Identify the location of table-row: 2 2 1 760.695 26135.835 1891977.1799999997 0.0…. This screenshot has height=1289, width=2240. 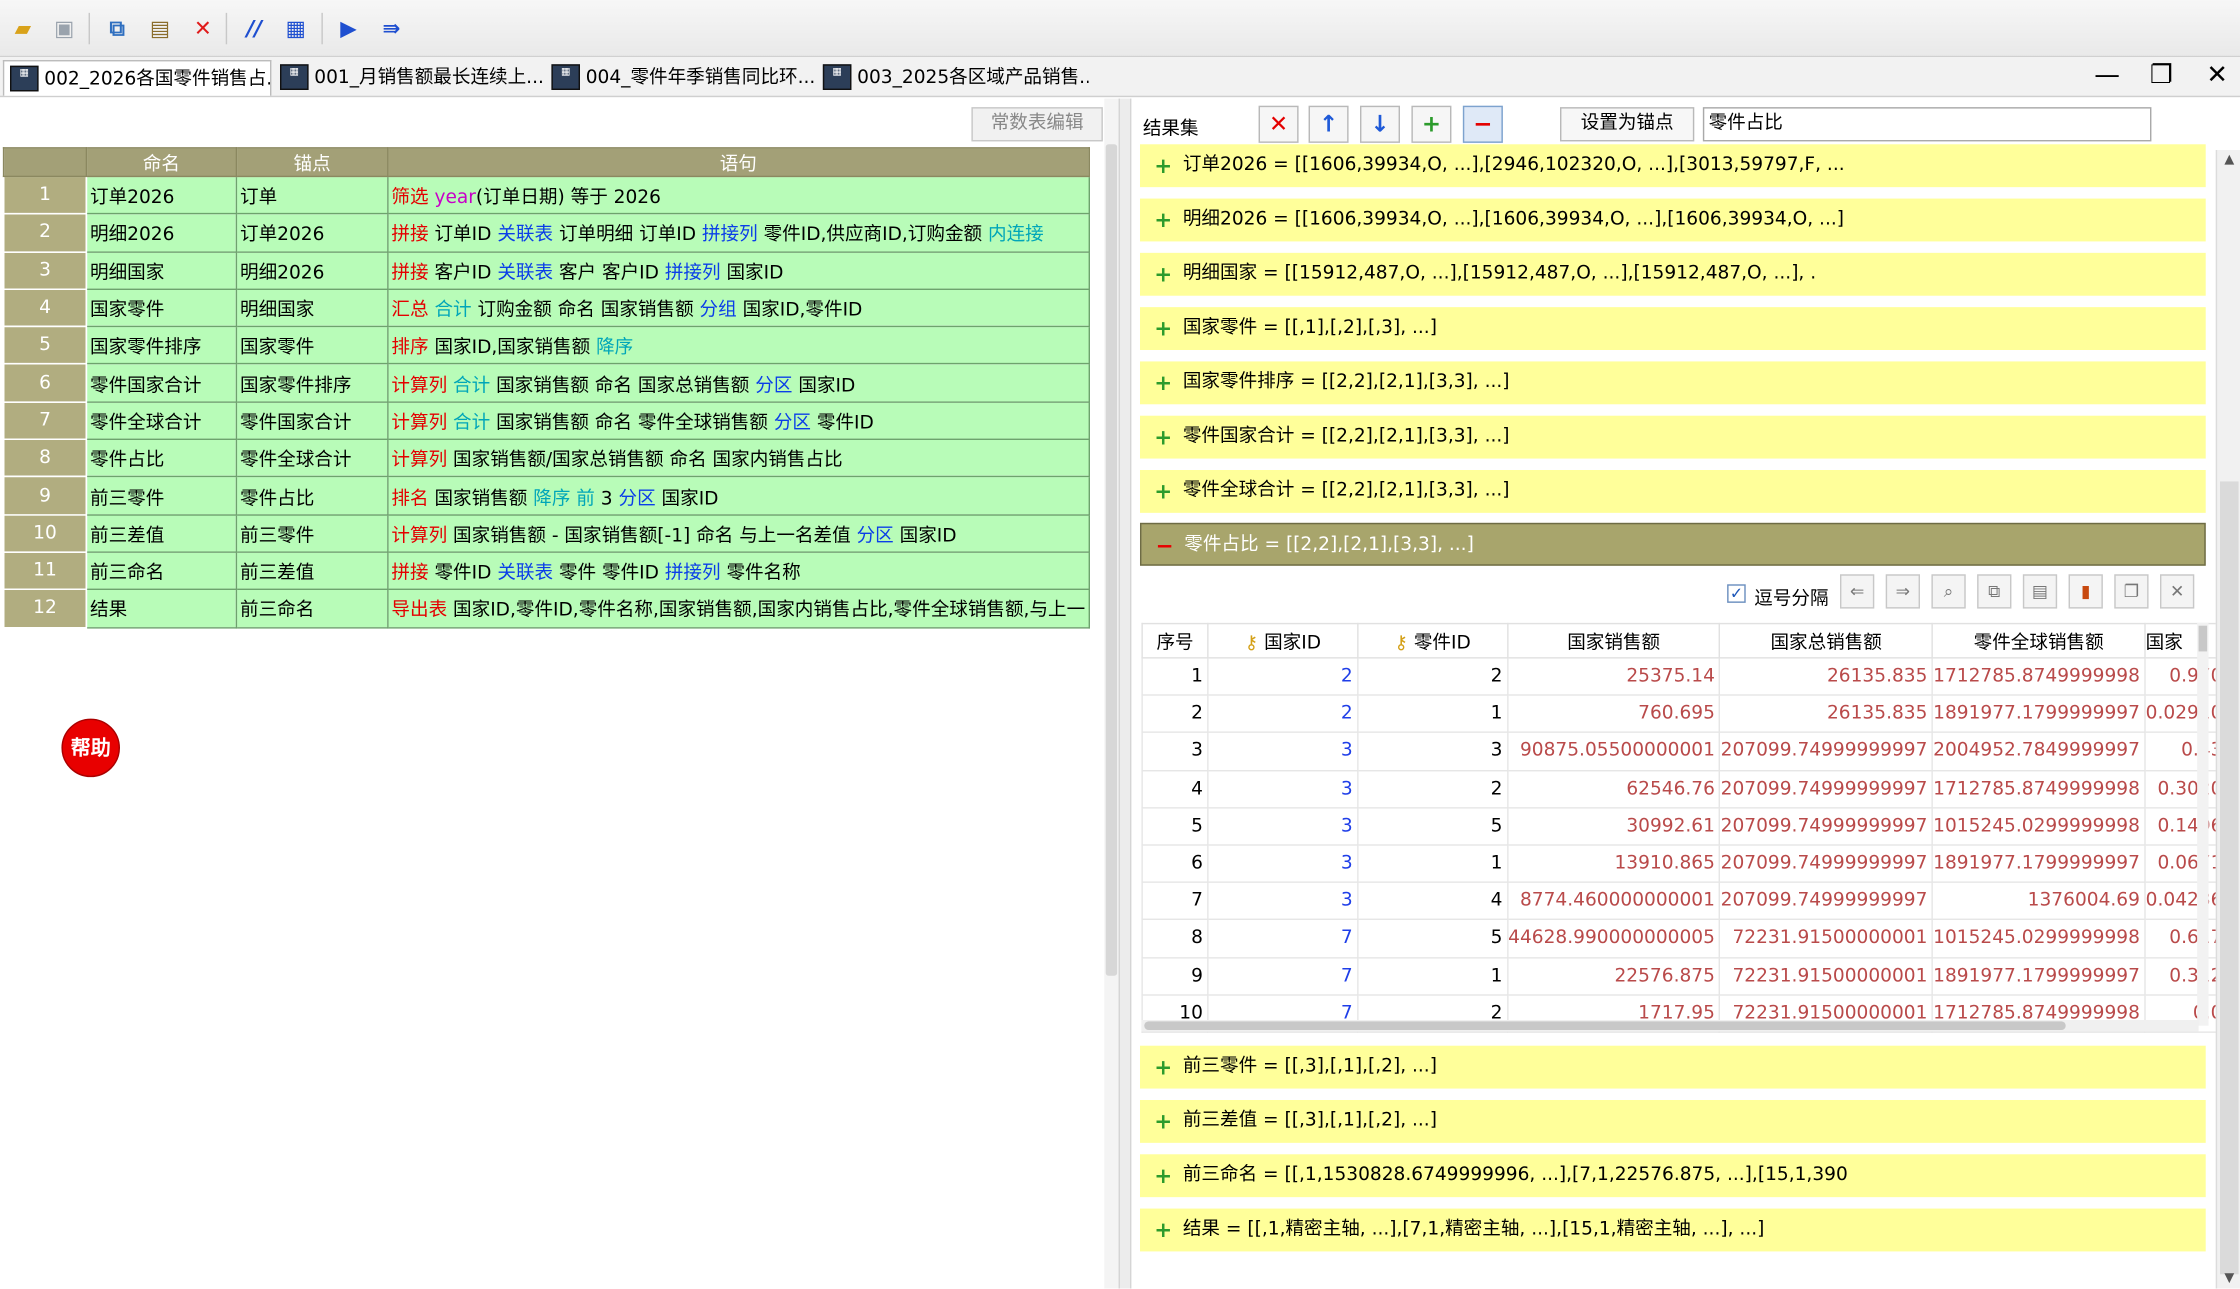
(1690, 714).